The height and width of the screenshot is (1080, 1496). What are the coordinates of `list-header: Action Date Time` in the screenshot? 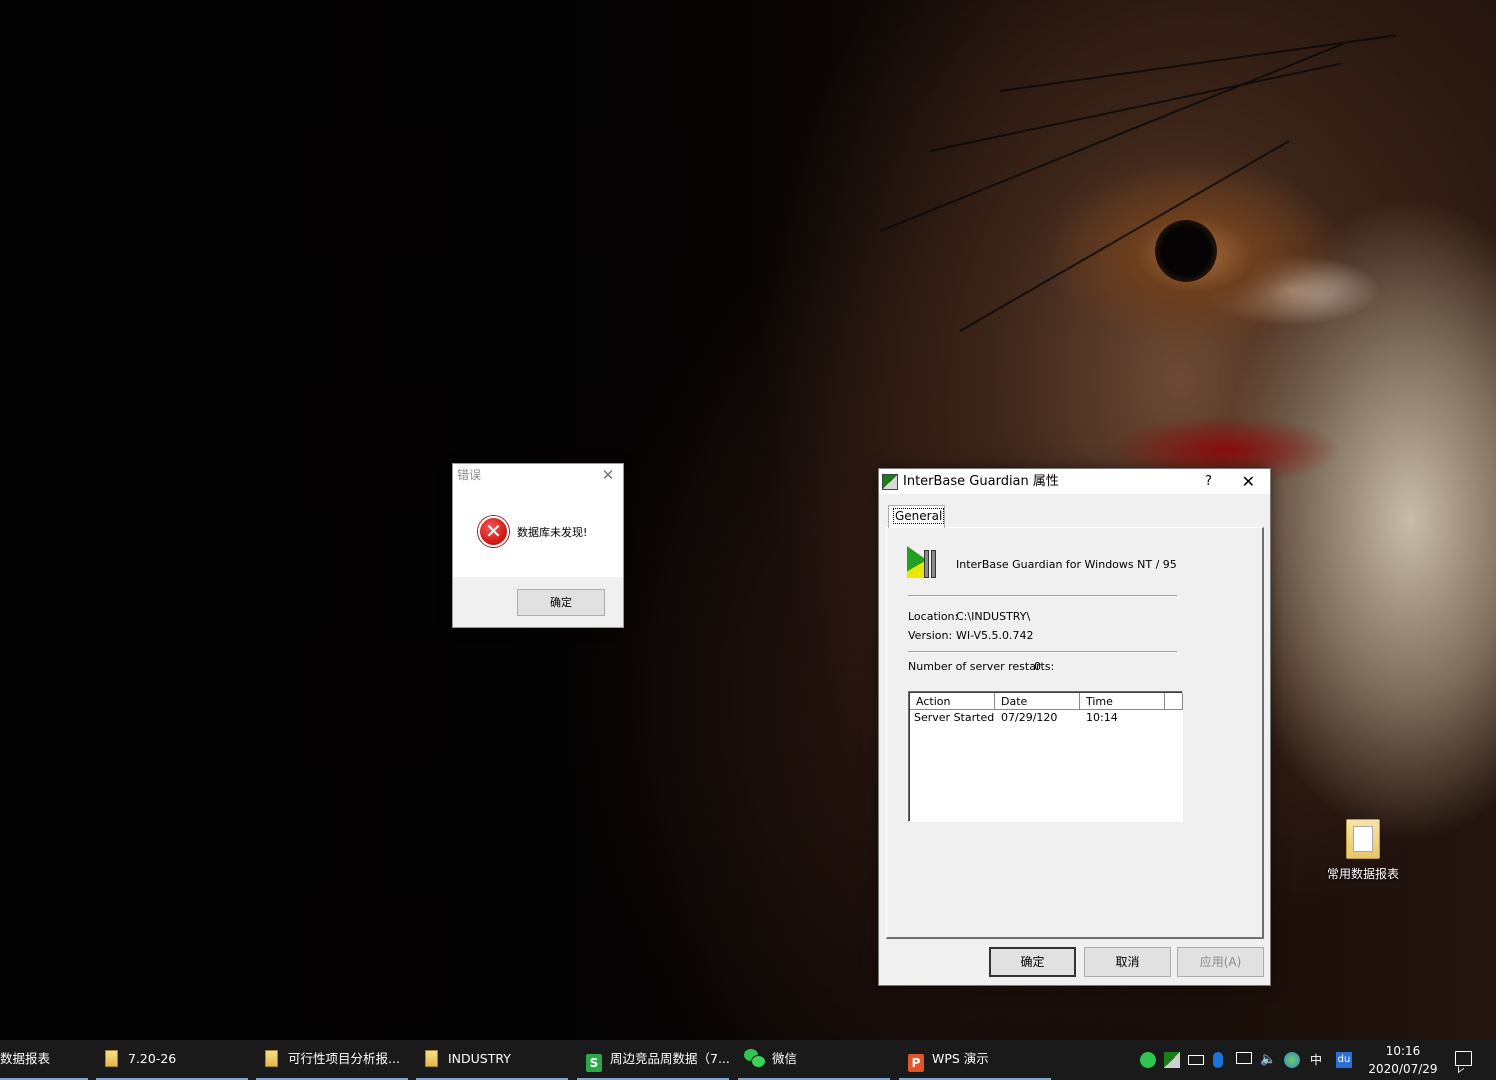 It's located at (1046, 701).